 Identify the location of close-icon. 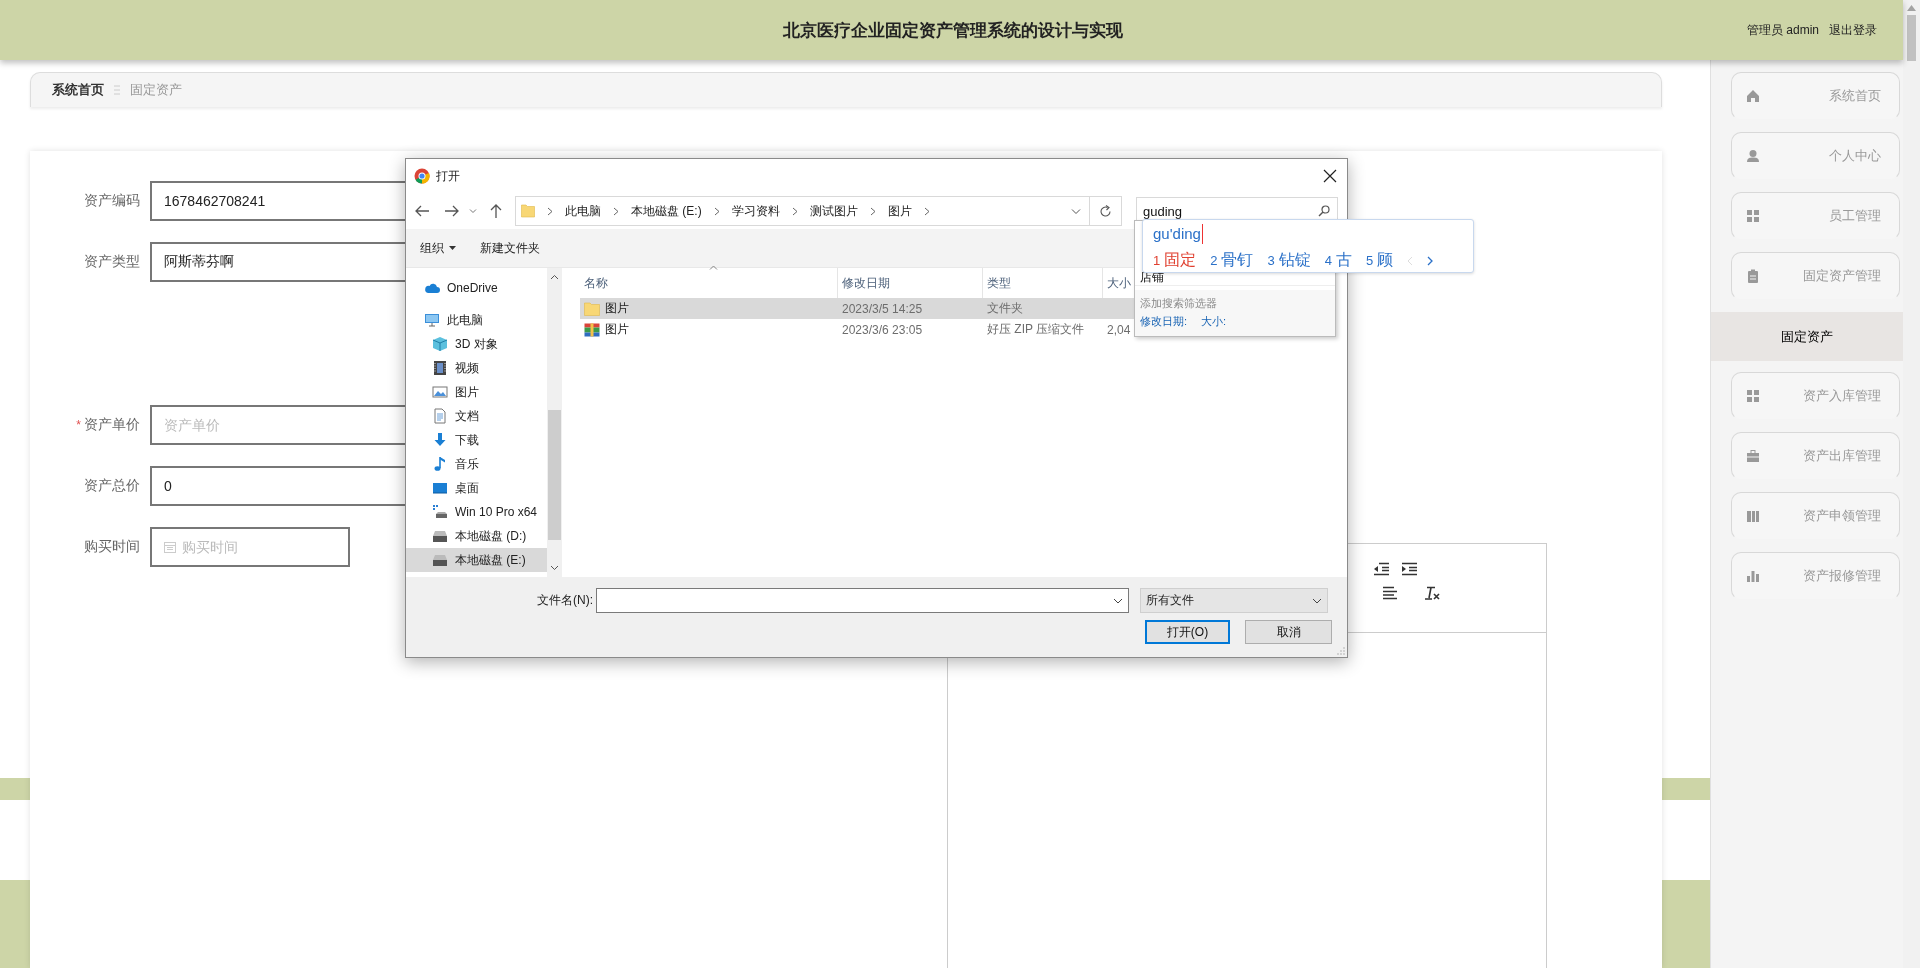
(1330, 176).